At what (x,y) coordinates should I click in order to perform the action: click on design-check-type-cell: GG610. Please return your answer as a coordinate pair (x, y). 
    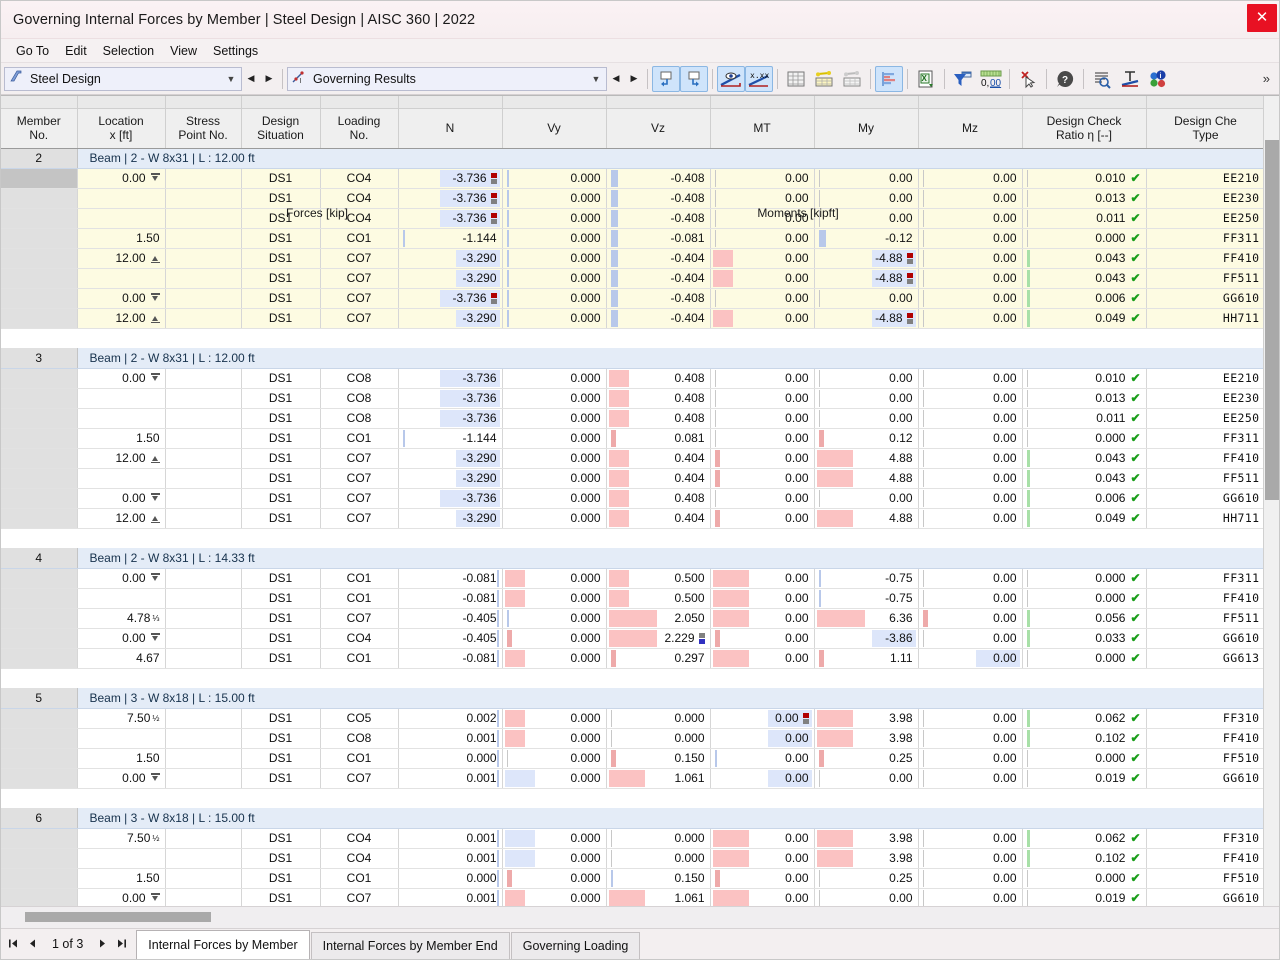
    Looking at the image, I should click on (1206, 778).